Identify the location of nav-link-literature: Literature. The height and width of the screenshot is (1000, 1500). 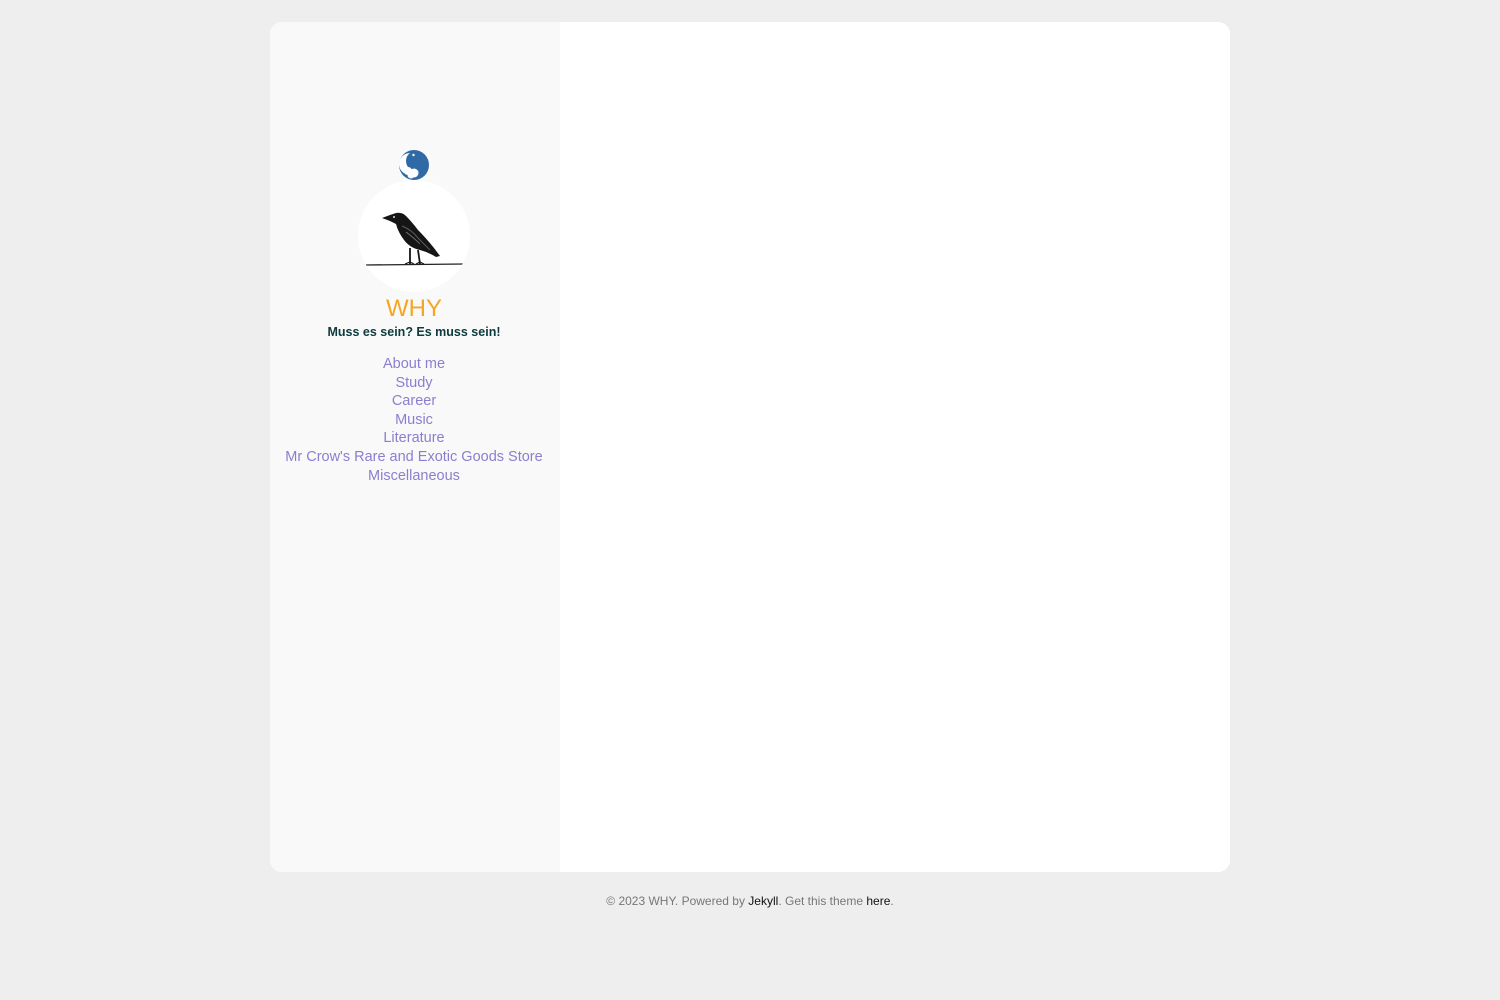
(413, 438).